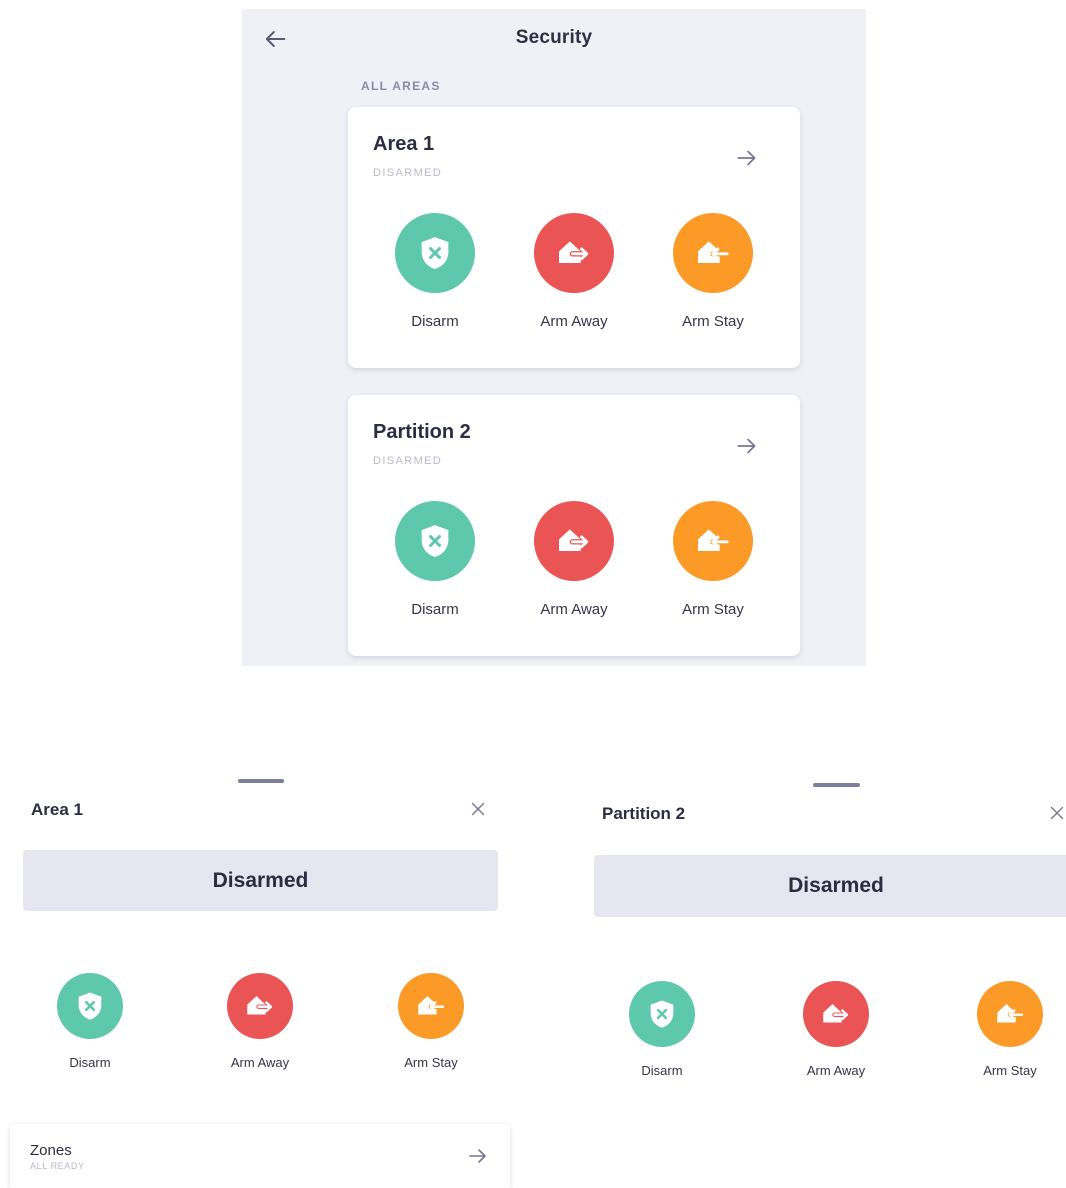 This screenshot has width=1066, height=1188. I want to click on zones-row: Zones ALL READY, so click(260, 1156).